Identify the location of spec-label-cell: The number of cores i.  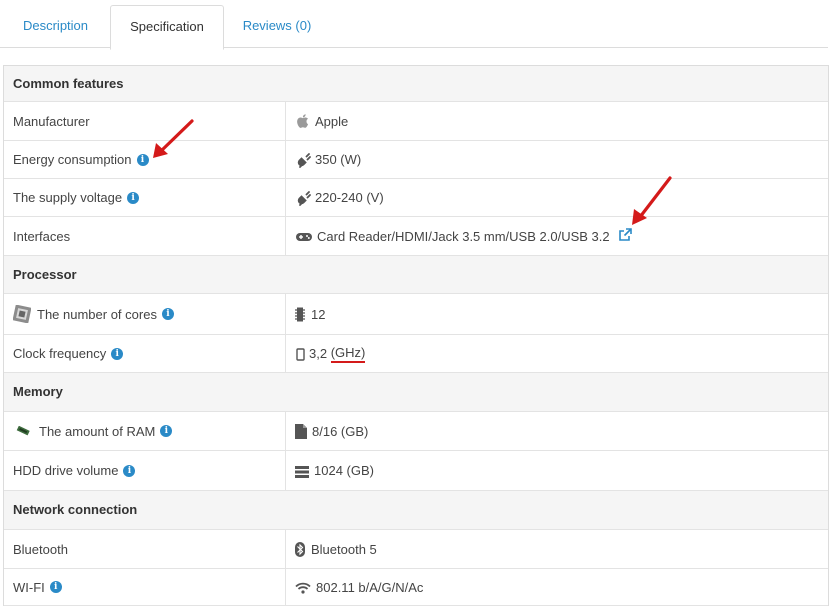
(145, 314).